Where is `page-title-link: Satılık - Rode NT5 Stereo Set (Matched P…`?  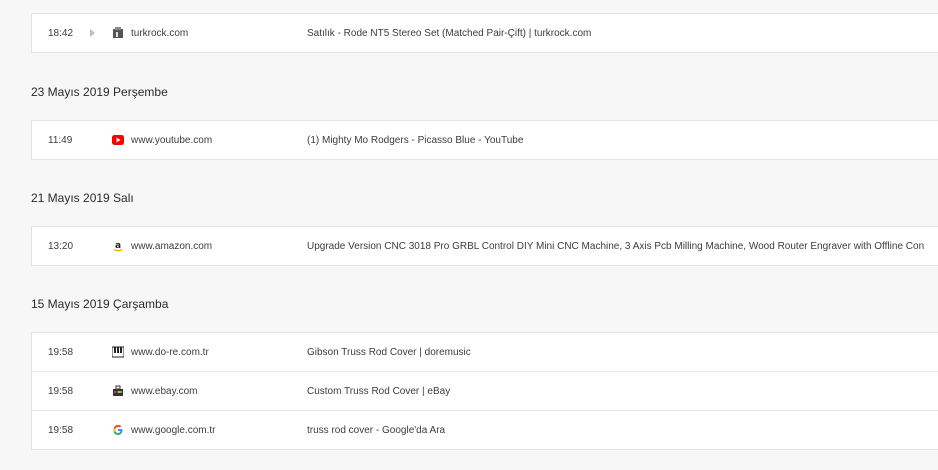
page-title-link: Satılık - Rode NT5 Stereo Set (Matched P… is located at coordinates (449, 33).